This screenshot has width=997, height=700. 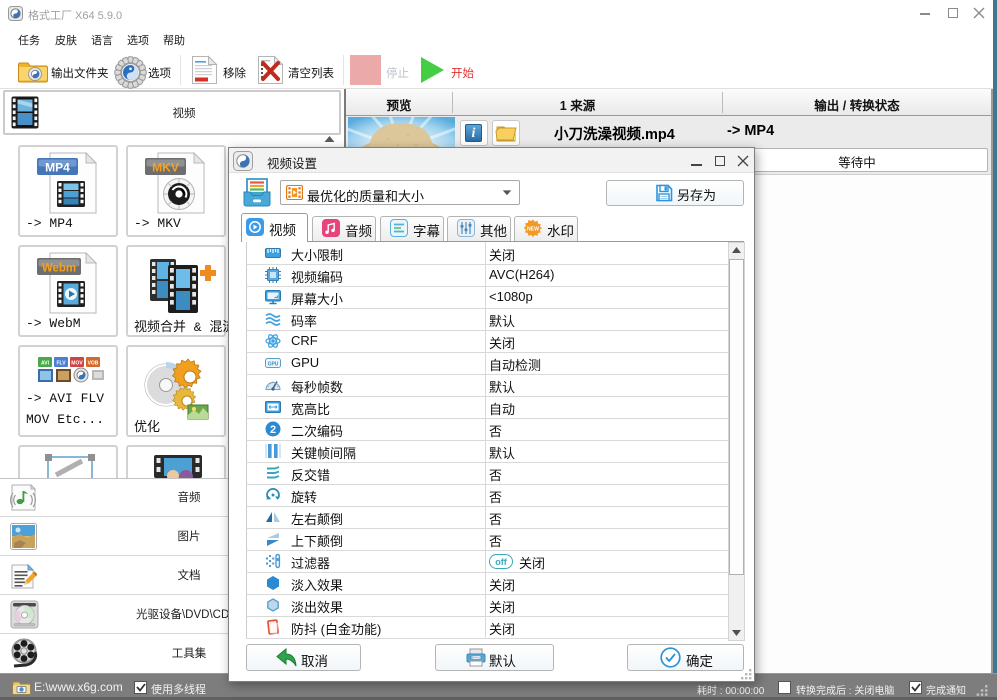 What do you see at coordinates (273, 430) in the screenshot?
I see `svg-text: 2` at bounding box center [273, 430].